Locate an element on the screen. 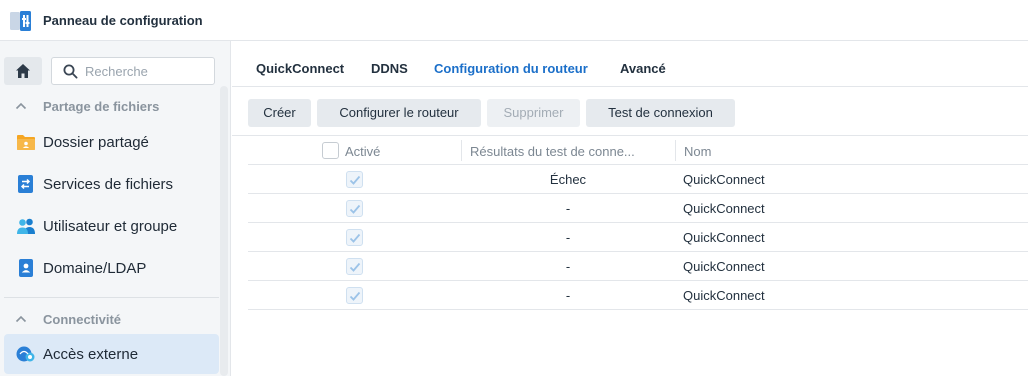 This screenshot has height=376, width=1028. section-header-file-sharing: Partage de fichiers is located at coordinates (109, 106).